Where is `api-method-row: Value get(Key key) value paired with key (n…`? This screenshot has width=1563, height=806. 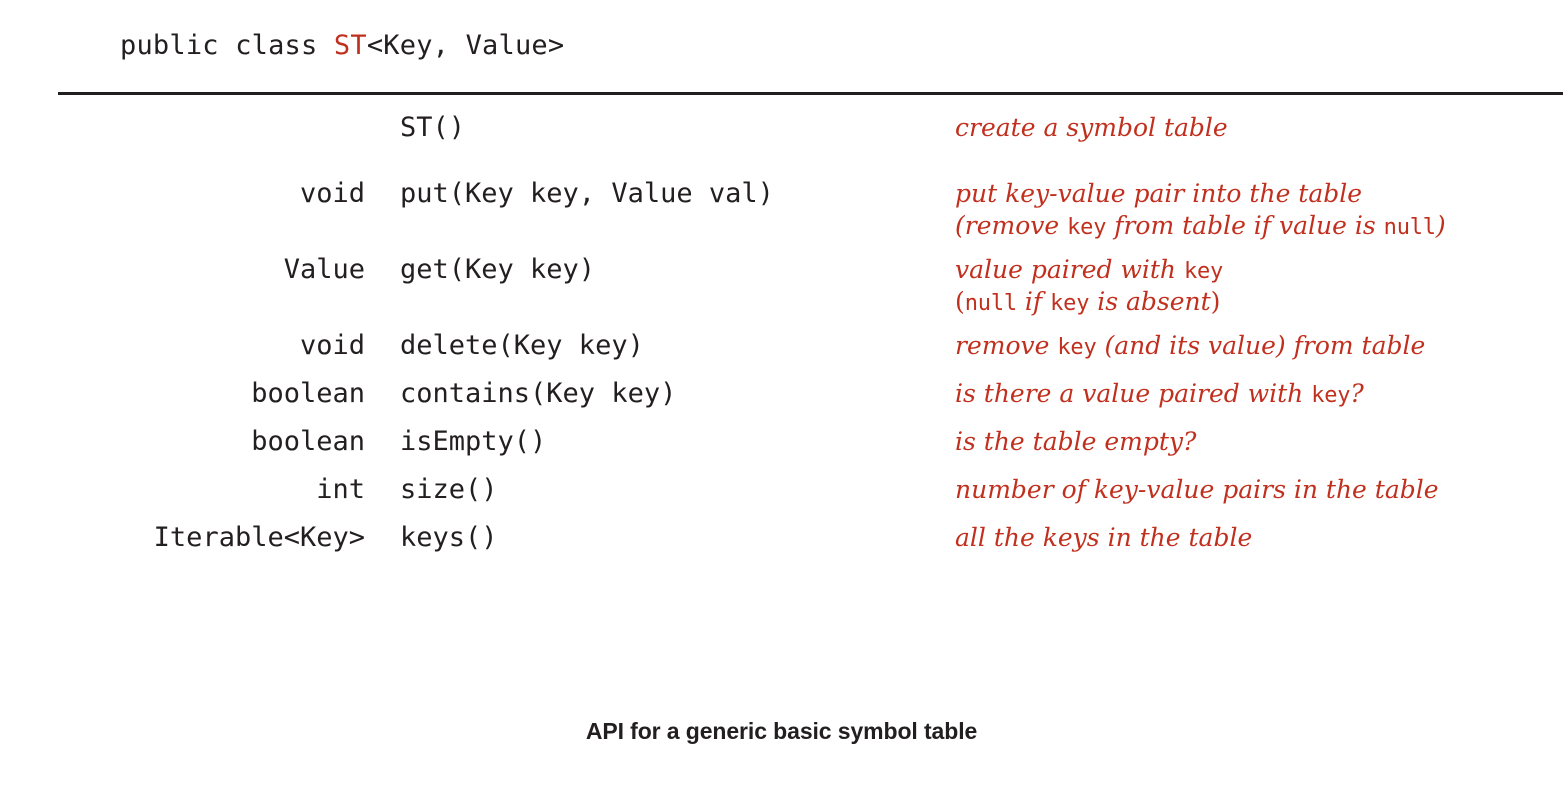
api-method-row: Value get(Key key) value paired with key (n… is located at coordinates (781, 292).